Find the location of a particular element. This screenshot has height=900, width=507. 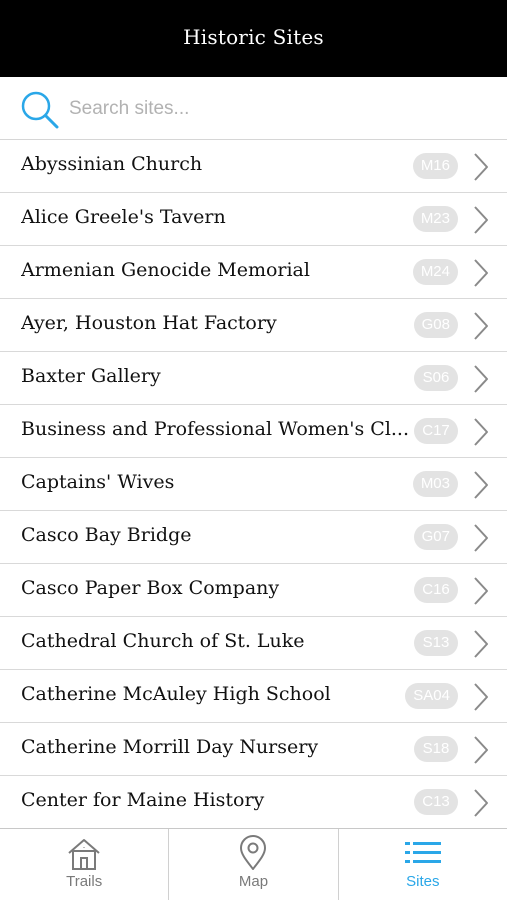

tab-bar: Trails Map Sites is located at coordinates (253, 864).